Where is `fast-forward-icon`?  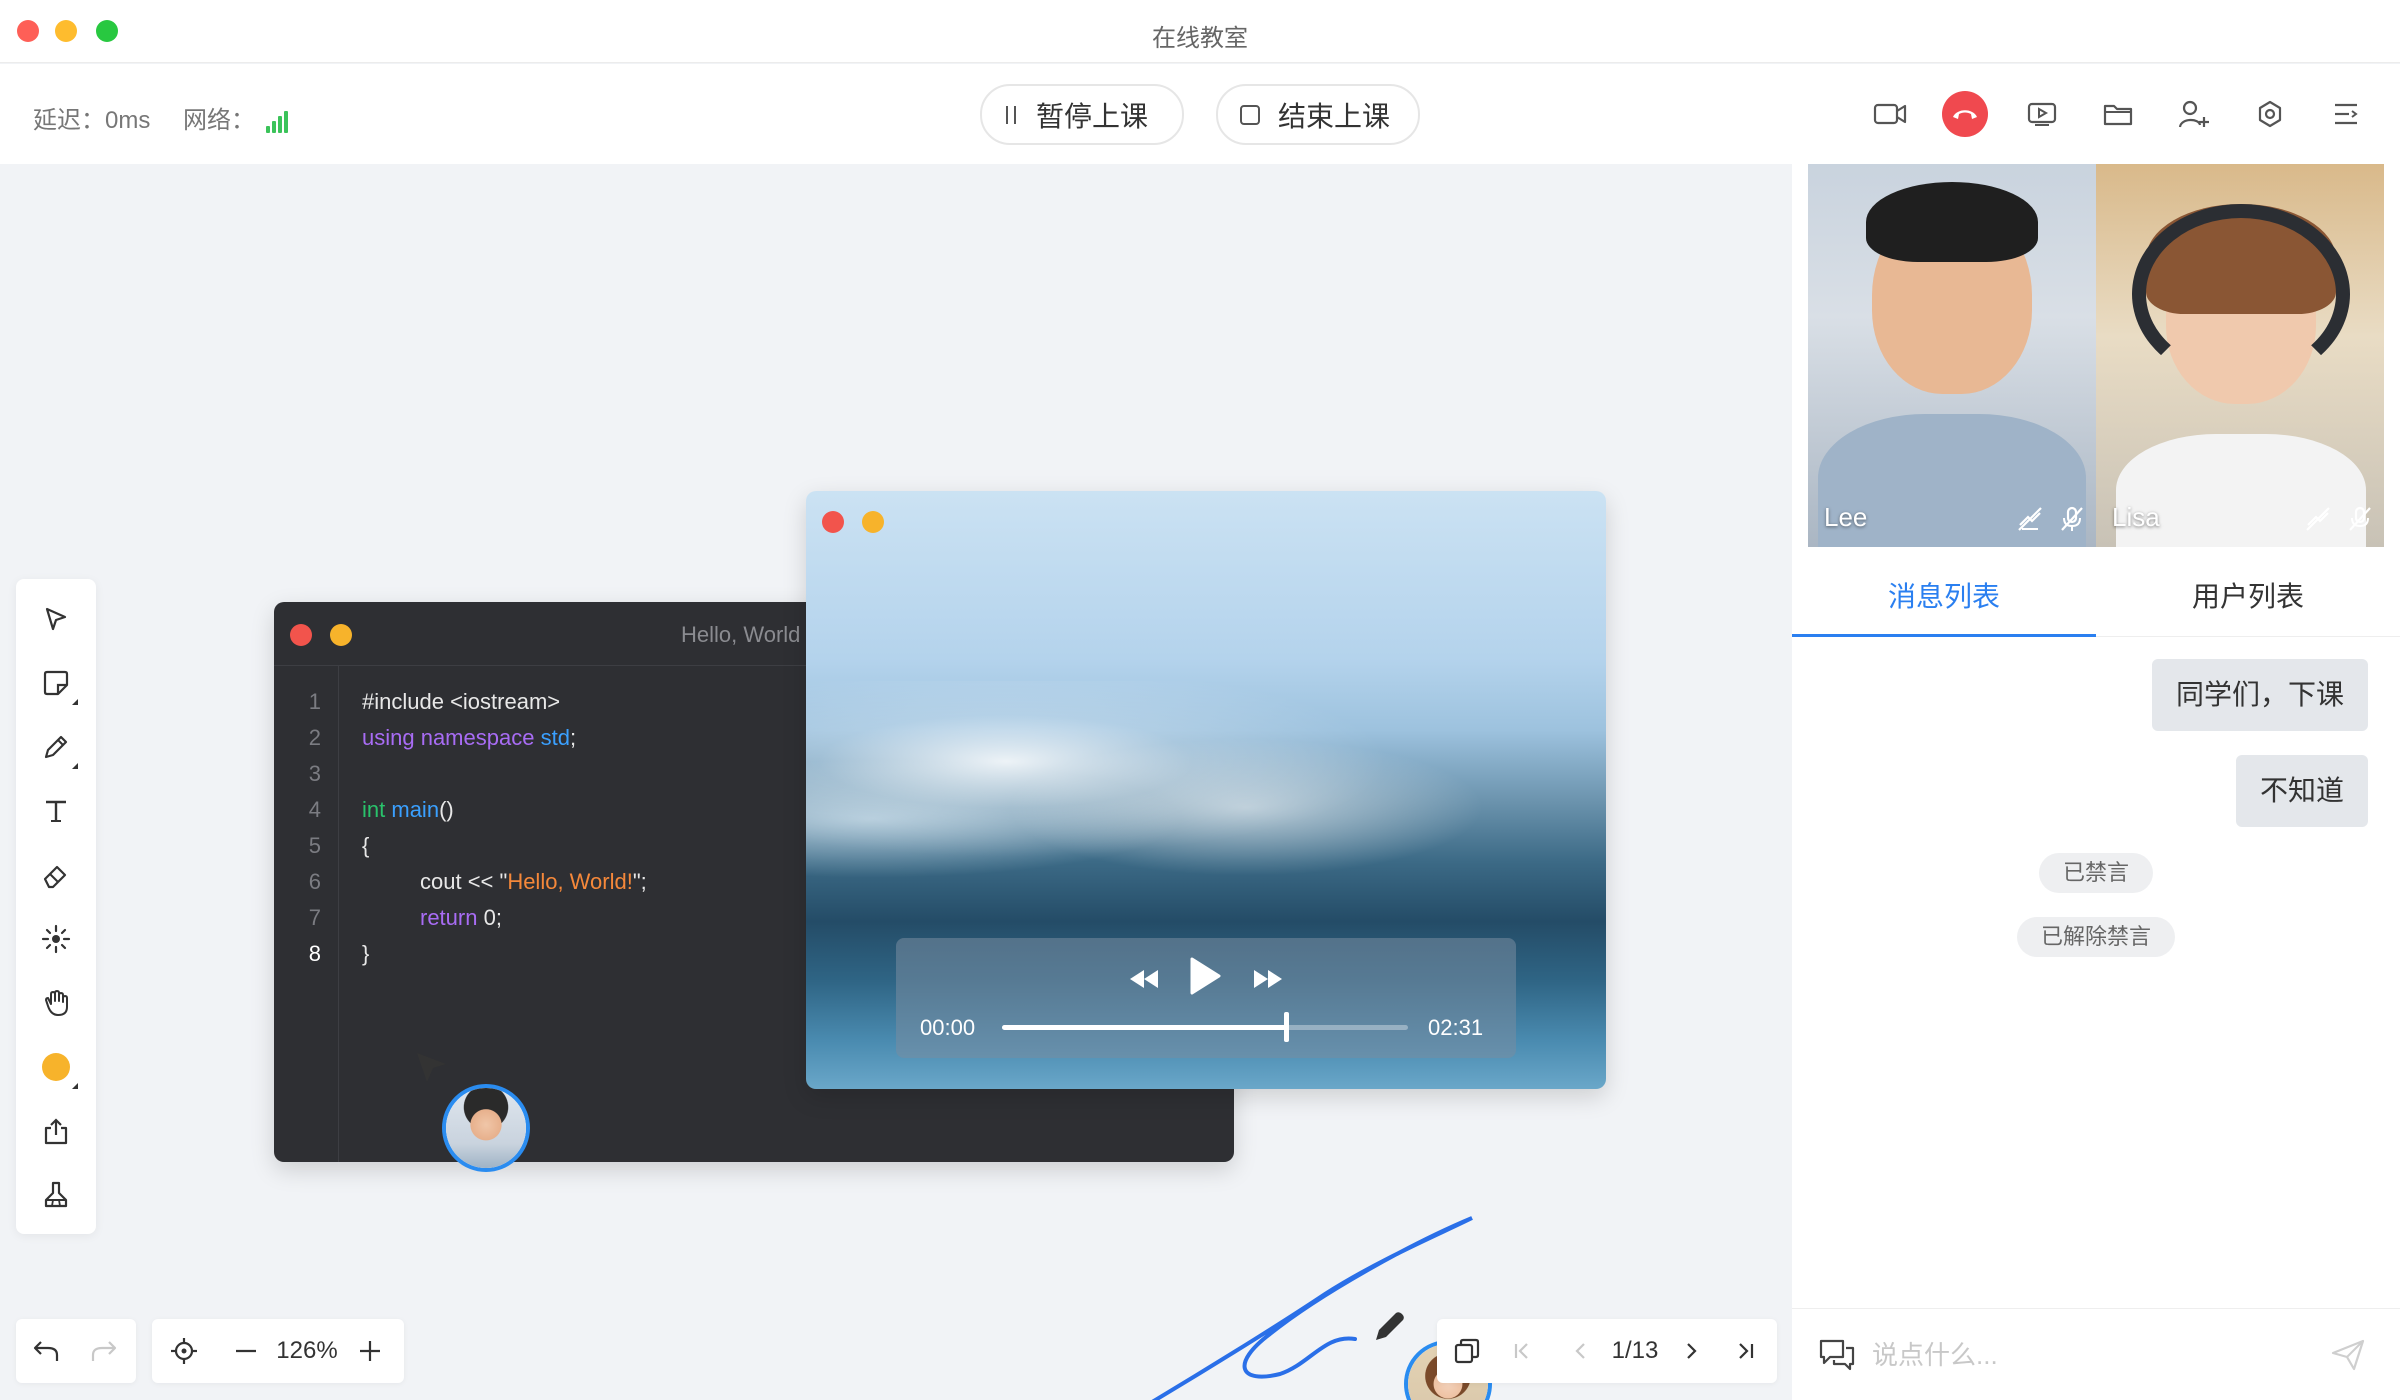
fast-forward-icon is located at coordinates (1268, 981).